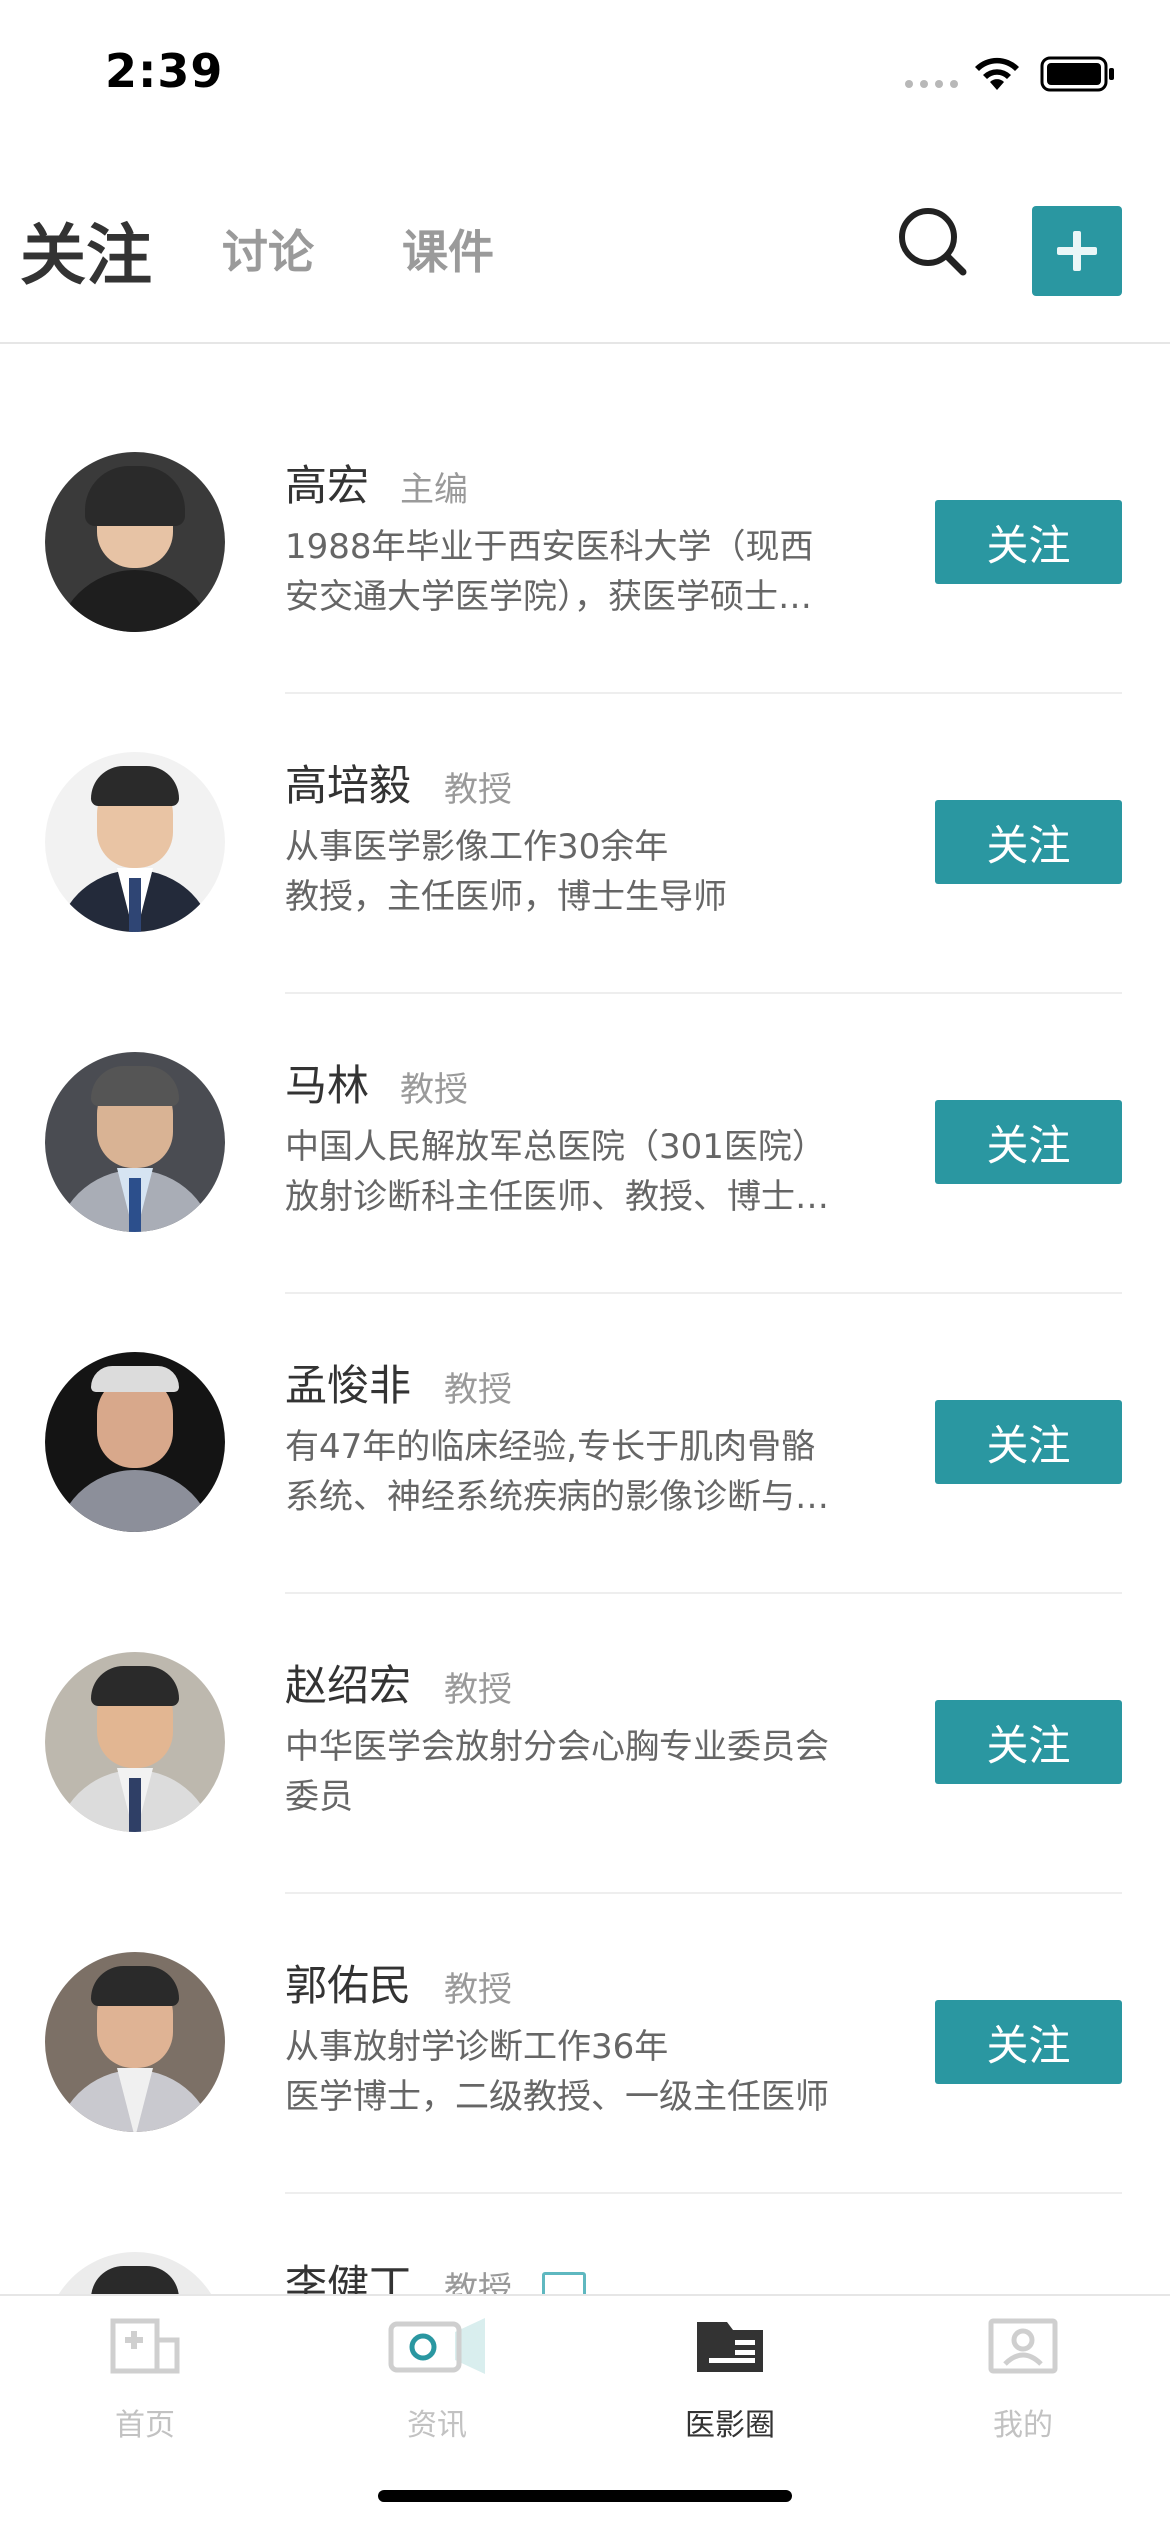  I want to click on profile-icon, so click(1023, 2346).